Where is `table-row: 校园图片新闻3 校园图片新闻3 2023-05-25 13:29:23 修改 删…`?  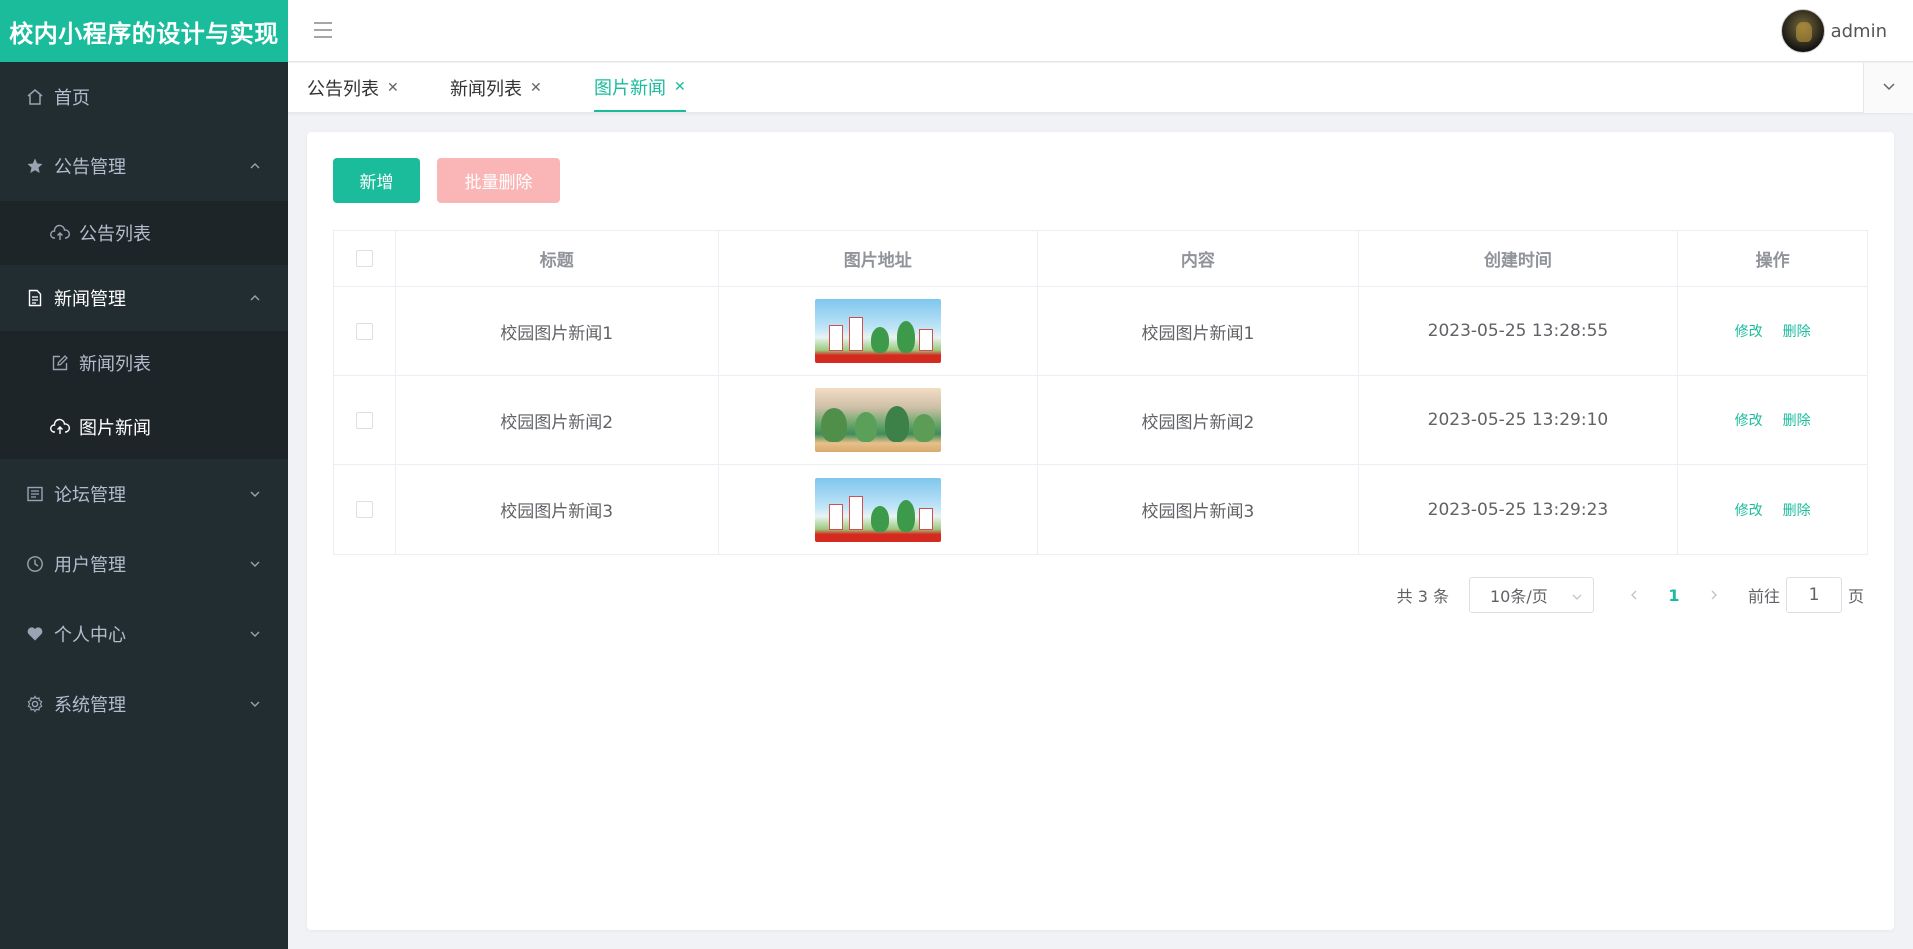
table-row: 校园图片新闻3 校园图片新闻3 2023-05-25 13:29:23 修改 删… is located at coordinates (1100, 509).